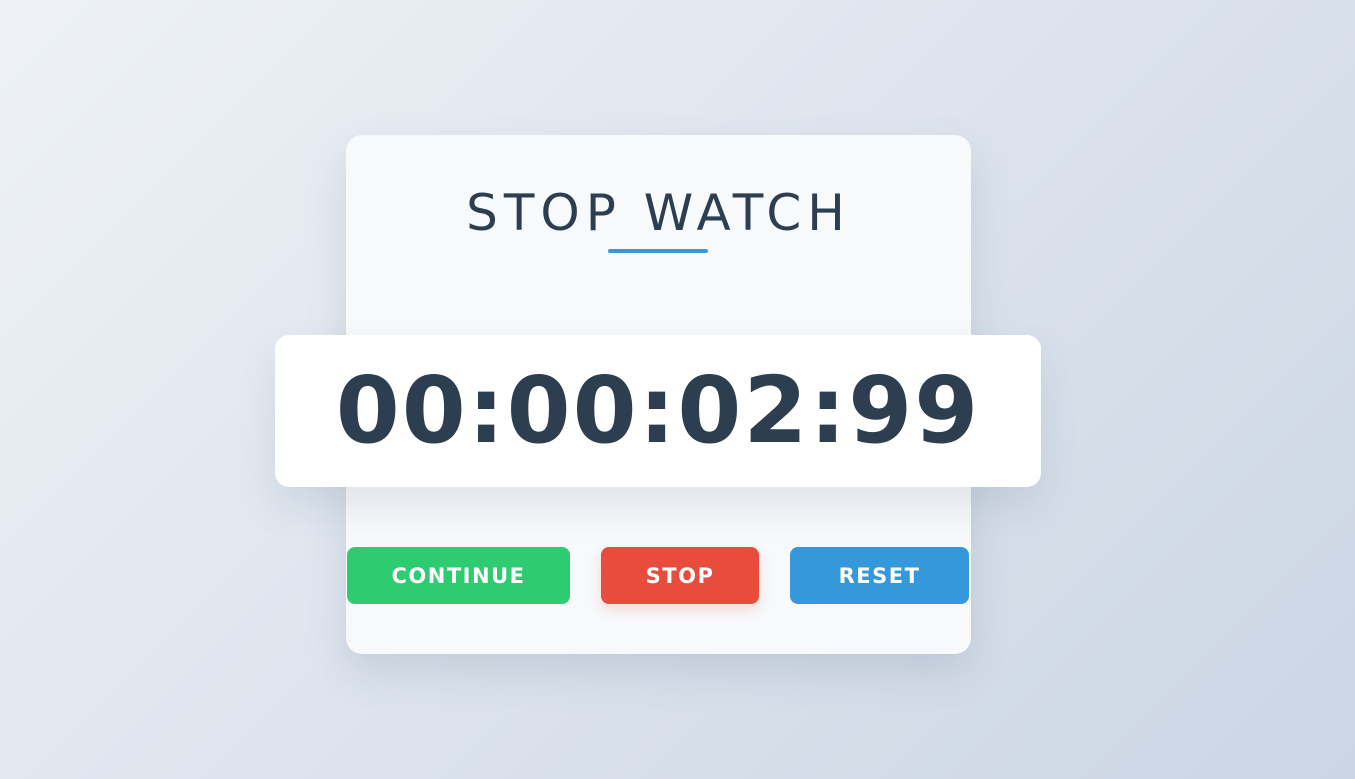 The height and width of the screenshot is (779, 1355). What do you see at coordinates (658, 213) in the screenshot?
I see `page-title: STOP WATCH` at bounding box center [658, 213].